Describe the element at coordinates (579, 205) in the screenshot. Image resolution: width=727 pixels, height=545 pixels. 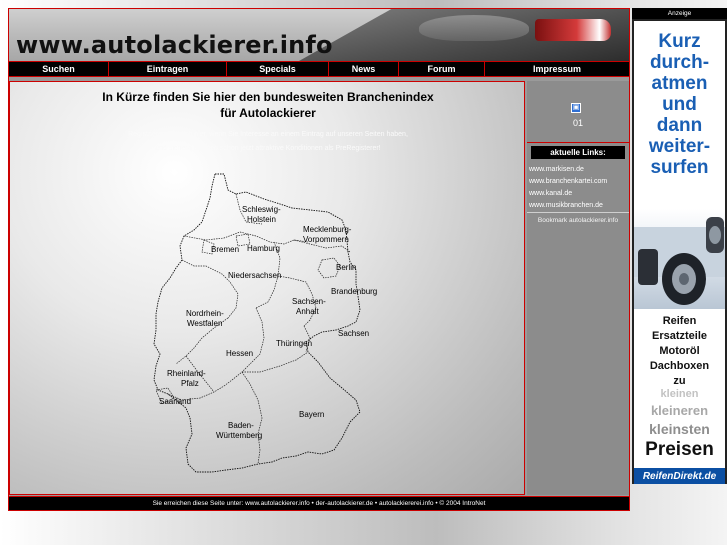
I see `link-musikbranchen: www.musikbranchen.de` at that location.